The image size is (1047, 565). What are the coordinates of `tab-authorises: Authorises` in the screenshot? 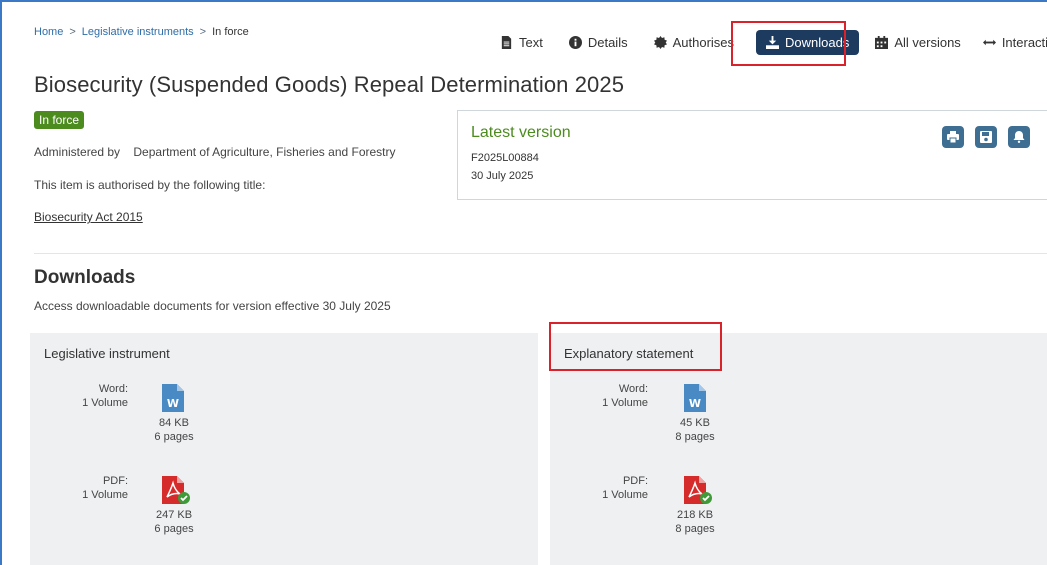 It's located at (694, 42).